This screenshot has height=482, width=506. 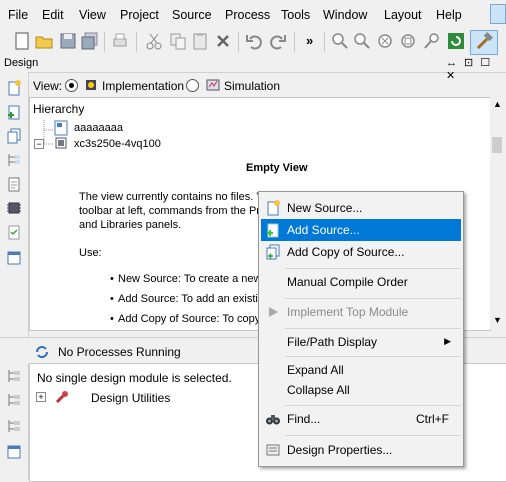 What do you see at coordinates (71, 85) in the screenshot?
I see `implementation-radio` at bounding box center [71, 85].